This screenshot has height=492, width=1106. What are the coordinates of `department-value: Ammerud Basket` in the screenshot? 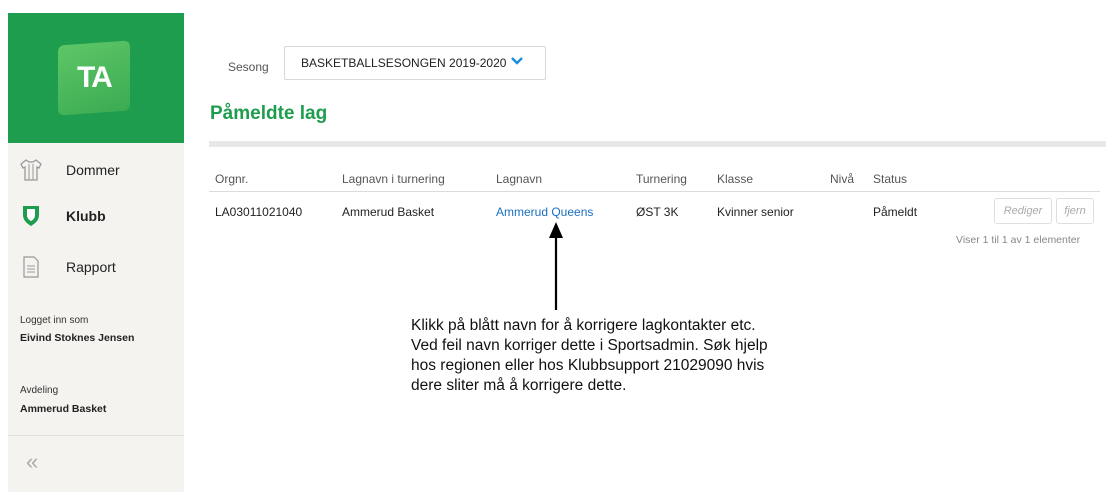 It's located at (63, 409).